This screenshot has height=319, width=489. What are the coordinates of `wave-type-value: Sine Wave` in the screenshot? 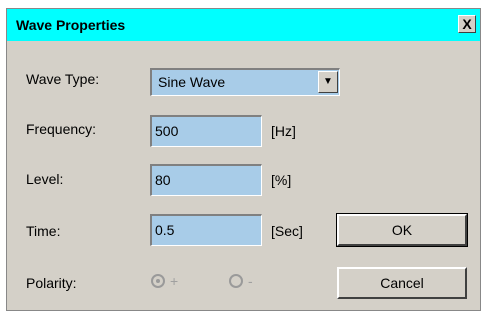 It's located at (192, 82).